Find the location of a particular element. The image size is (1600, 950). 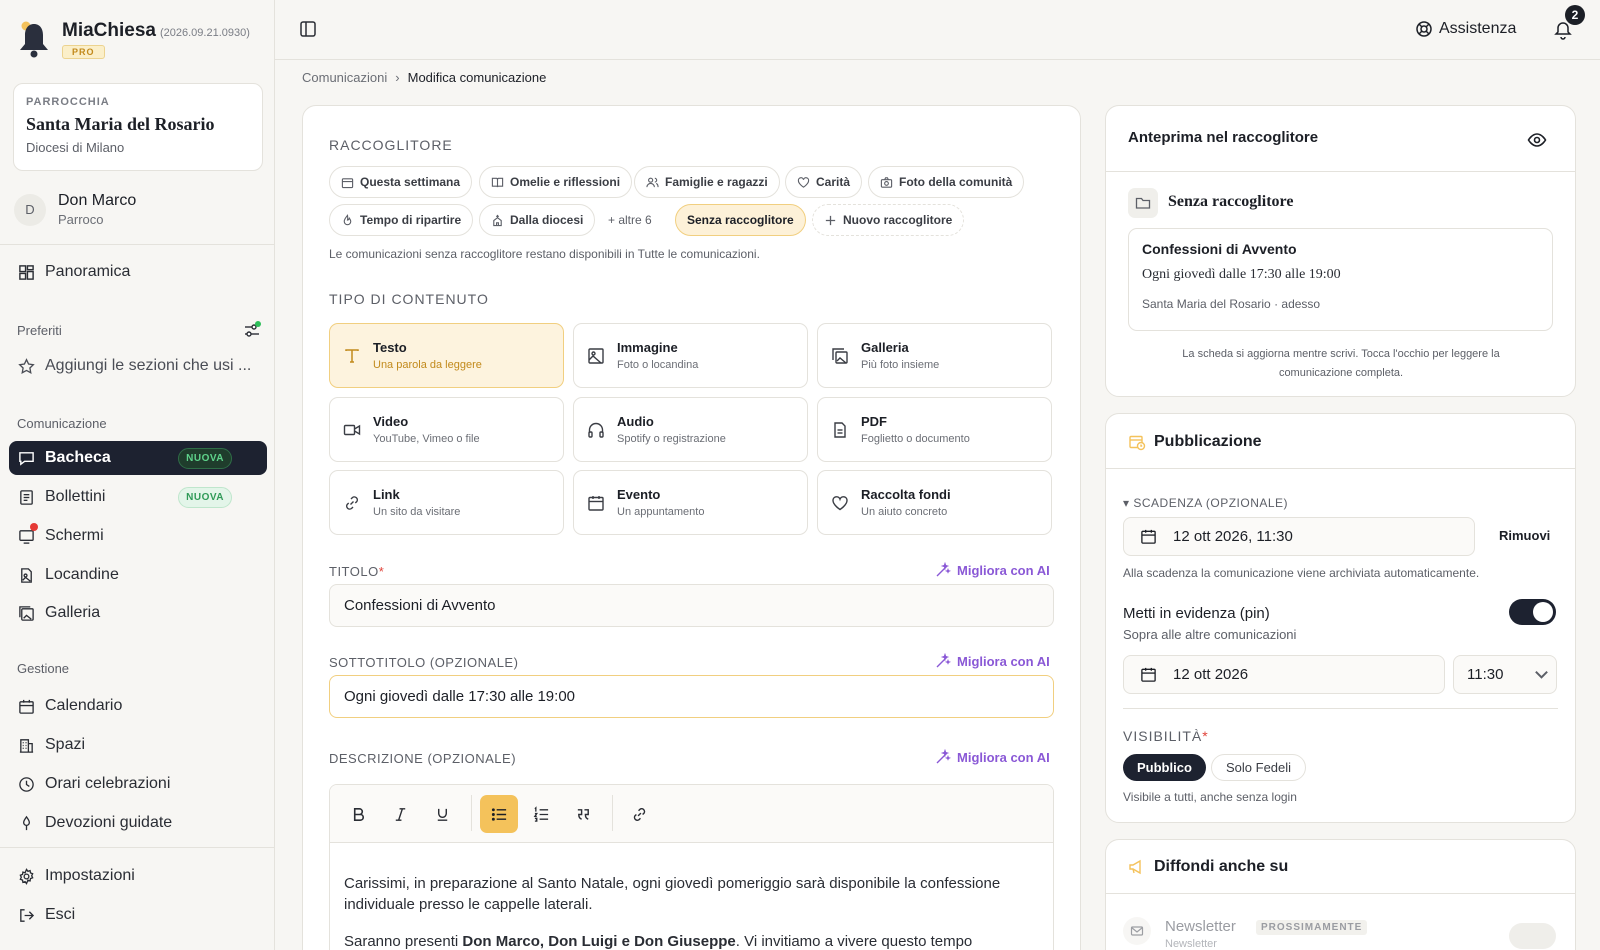

text-run: Saranno presenti is located at coordinates (403, 941).